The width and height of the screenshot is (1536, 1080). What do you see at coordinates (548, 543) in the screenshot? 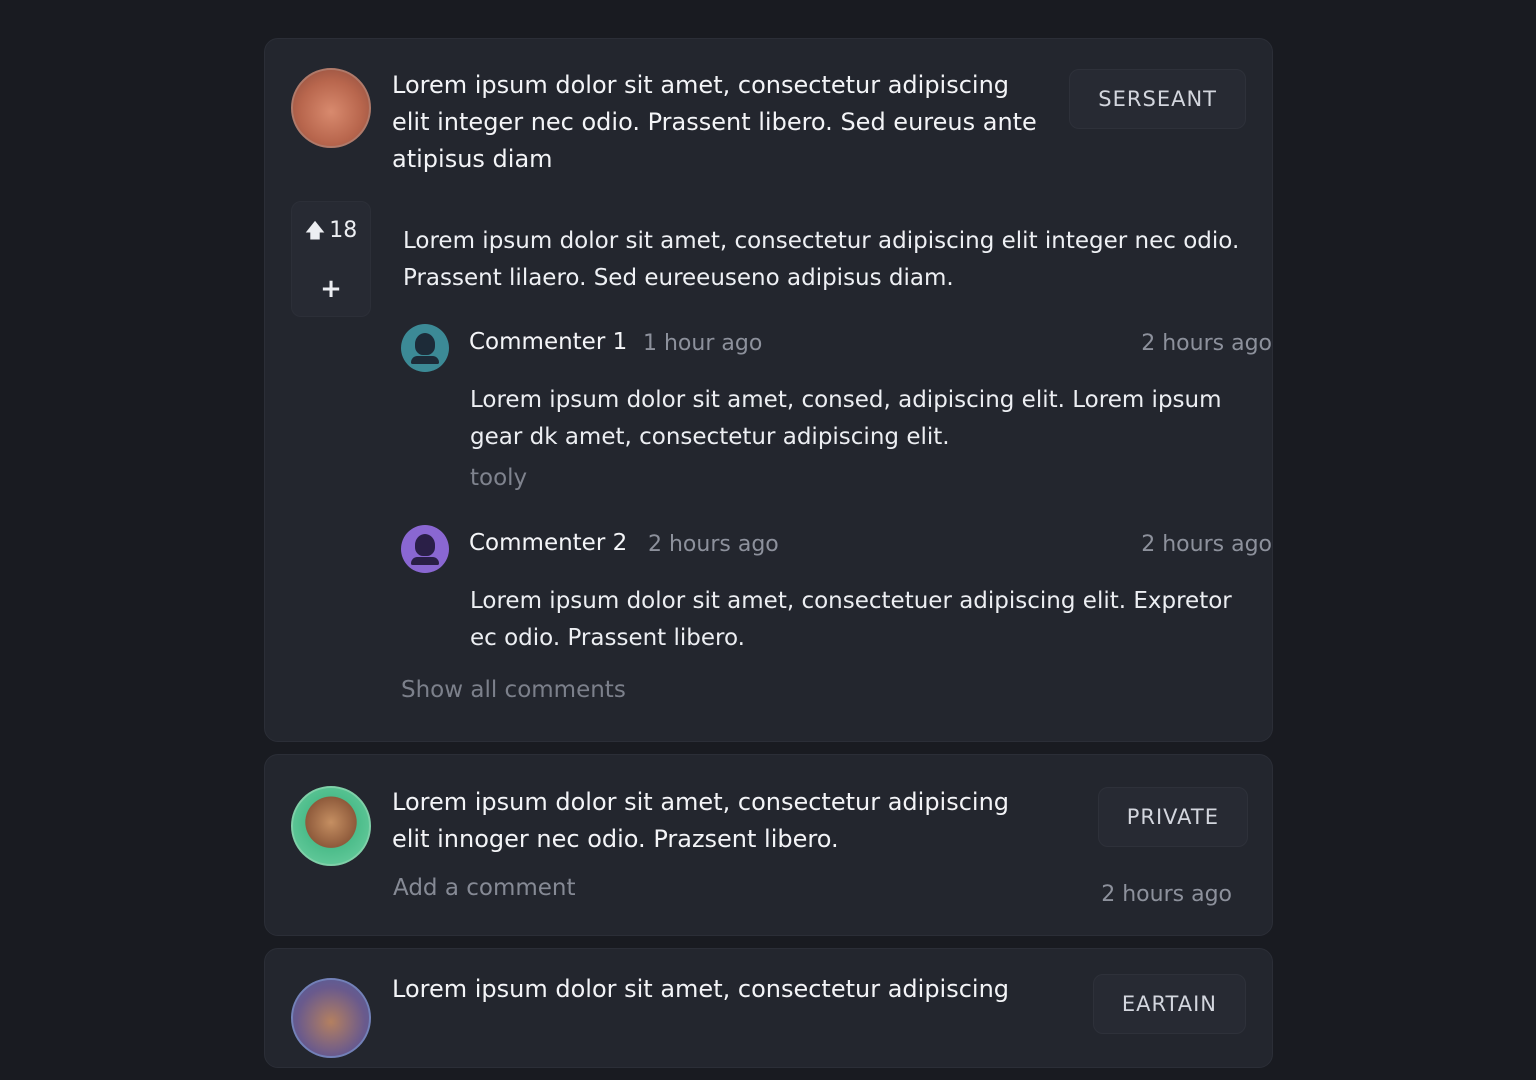
I see `commenter-name: Commenter 2` at bounding box center [548, 543].